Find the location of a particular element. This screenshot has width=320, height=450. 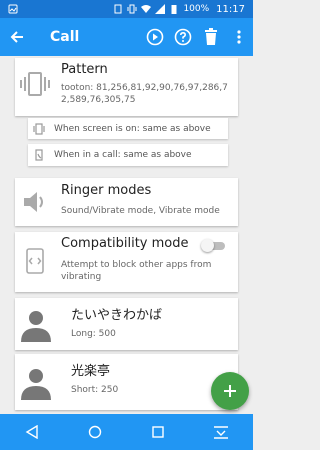

signal-icon is located at coordinates (160, 9).